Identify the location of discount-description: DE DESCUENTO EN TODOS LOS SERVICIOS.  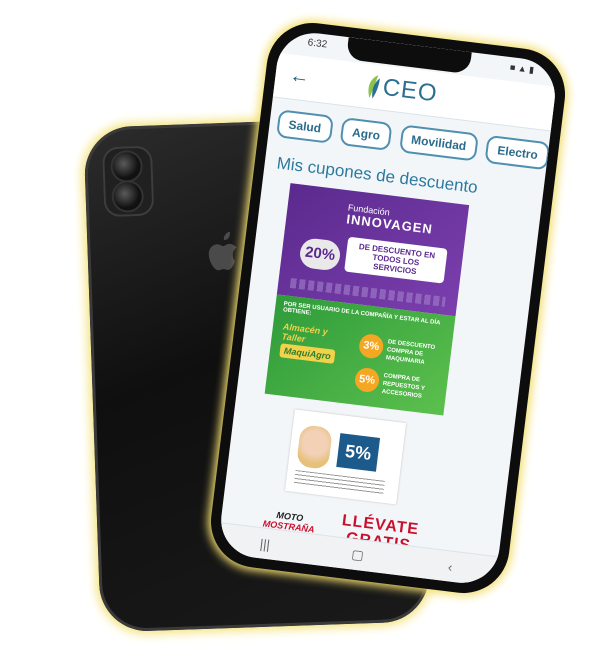
(396, 260).